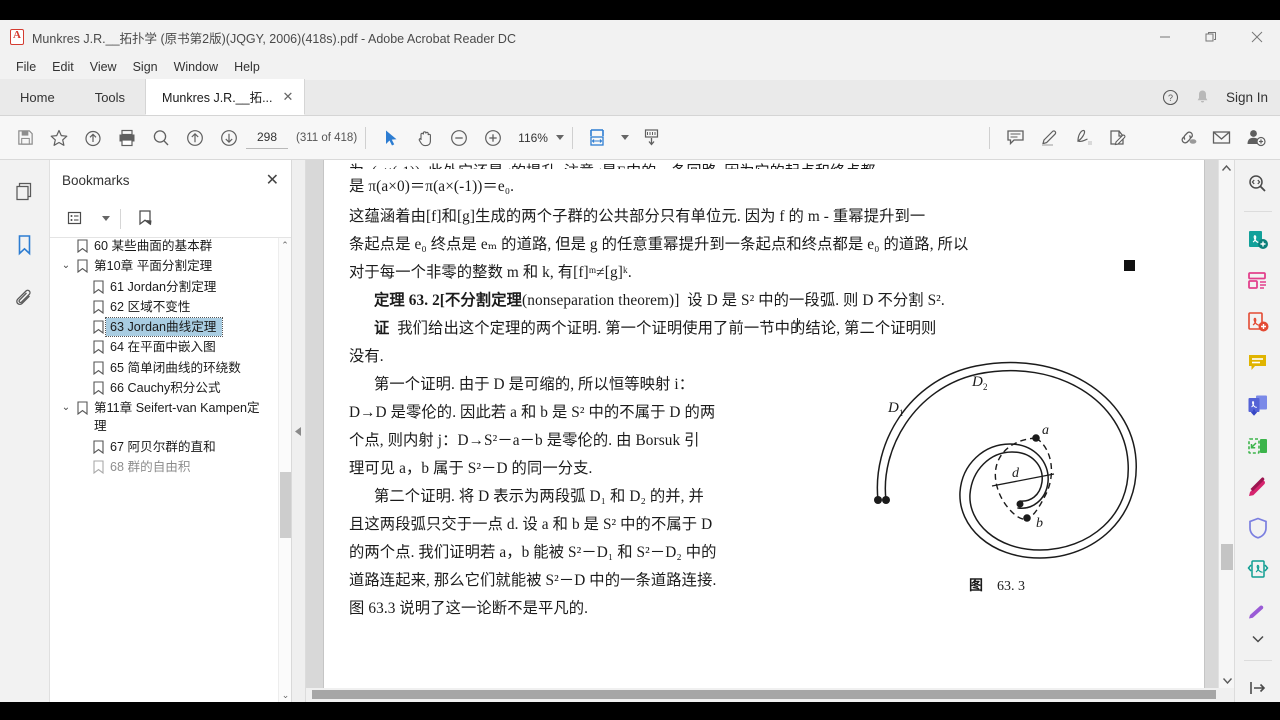  What do you see at coordinates (1258, 280) in the screenshot?
I see `organize-pages-icon` at bounding box center [1258, 280].